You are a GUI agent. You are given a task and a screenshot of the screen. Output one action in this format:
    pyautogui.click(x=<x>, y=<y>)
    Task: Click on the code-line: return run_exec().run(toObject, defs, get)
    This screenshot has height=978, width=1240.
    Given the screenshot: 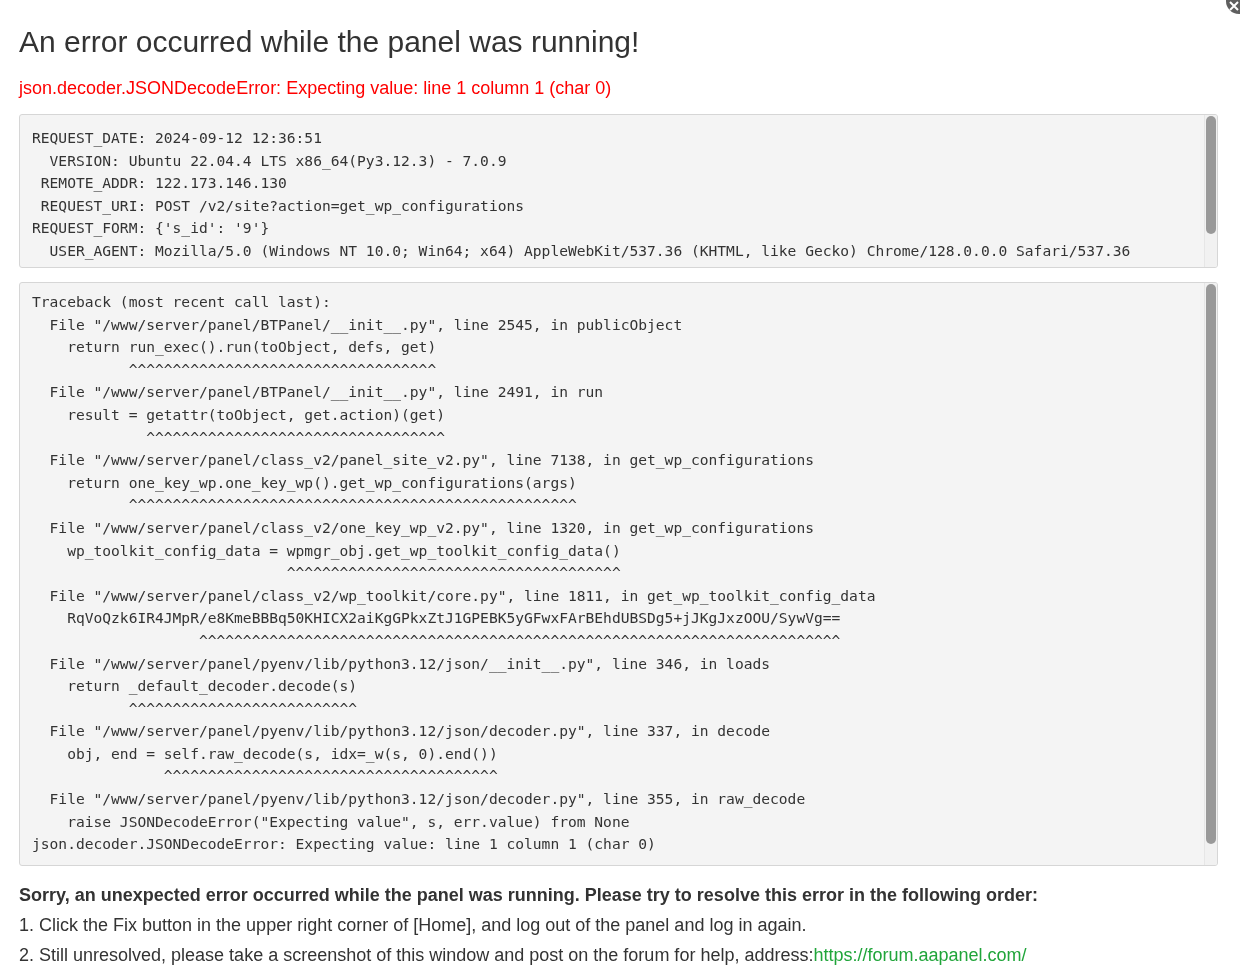 What is the action you would take?
    pyautogui.click(x=251, y=347)
    